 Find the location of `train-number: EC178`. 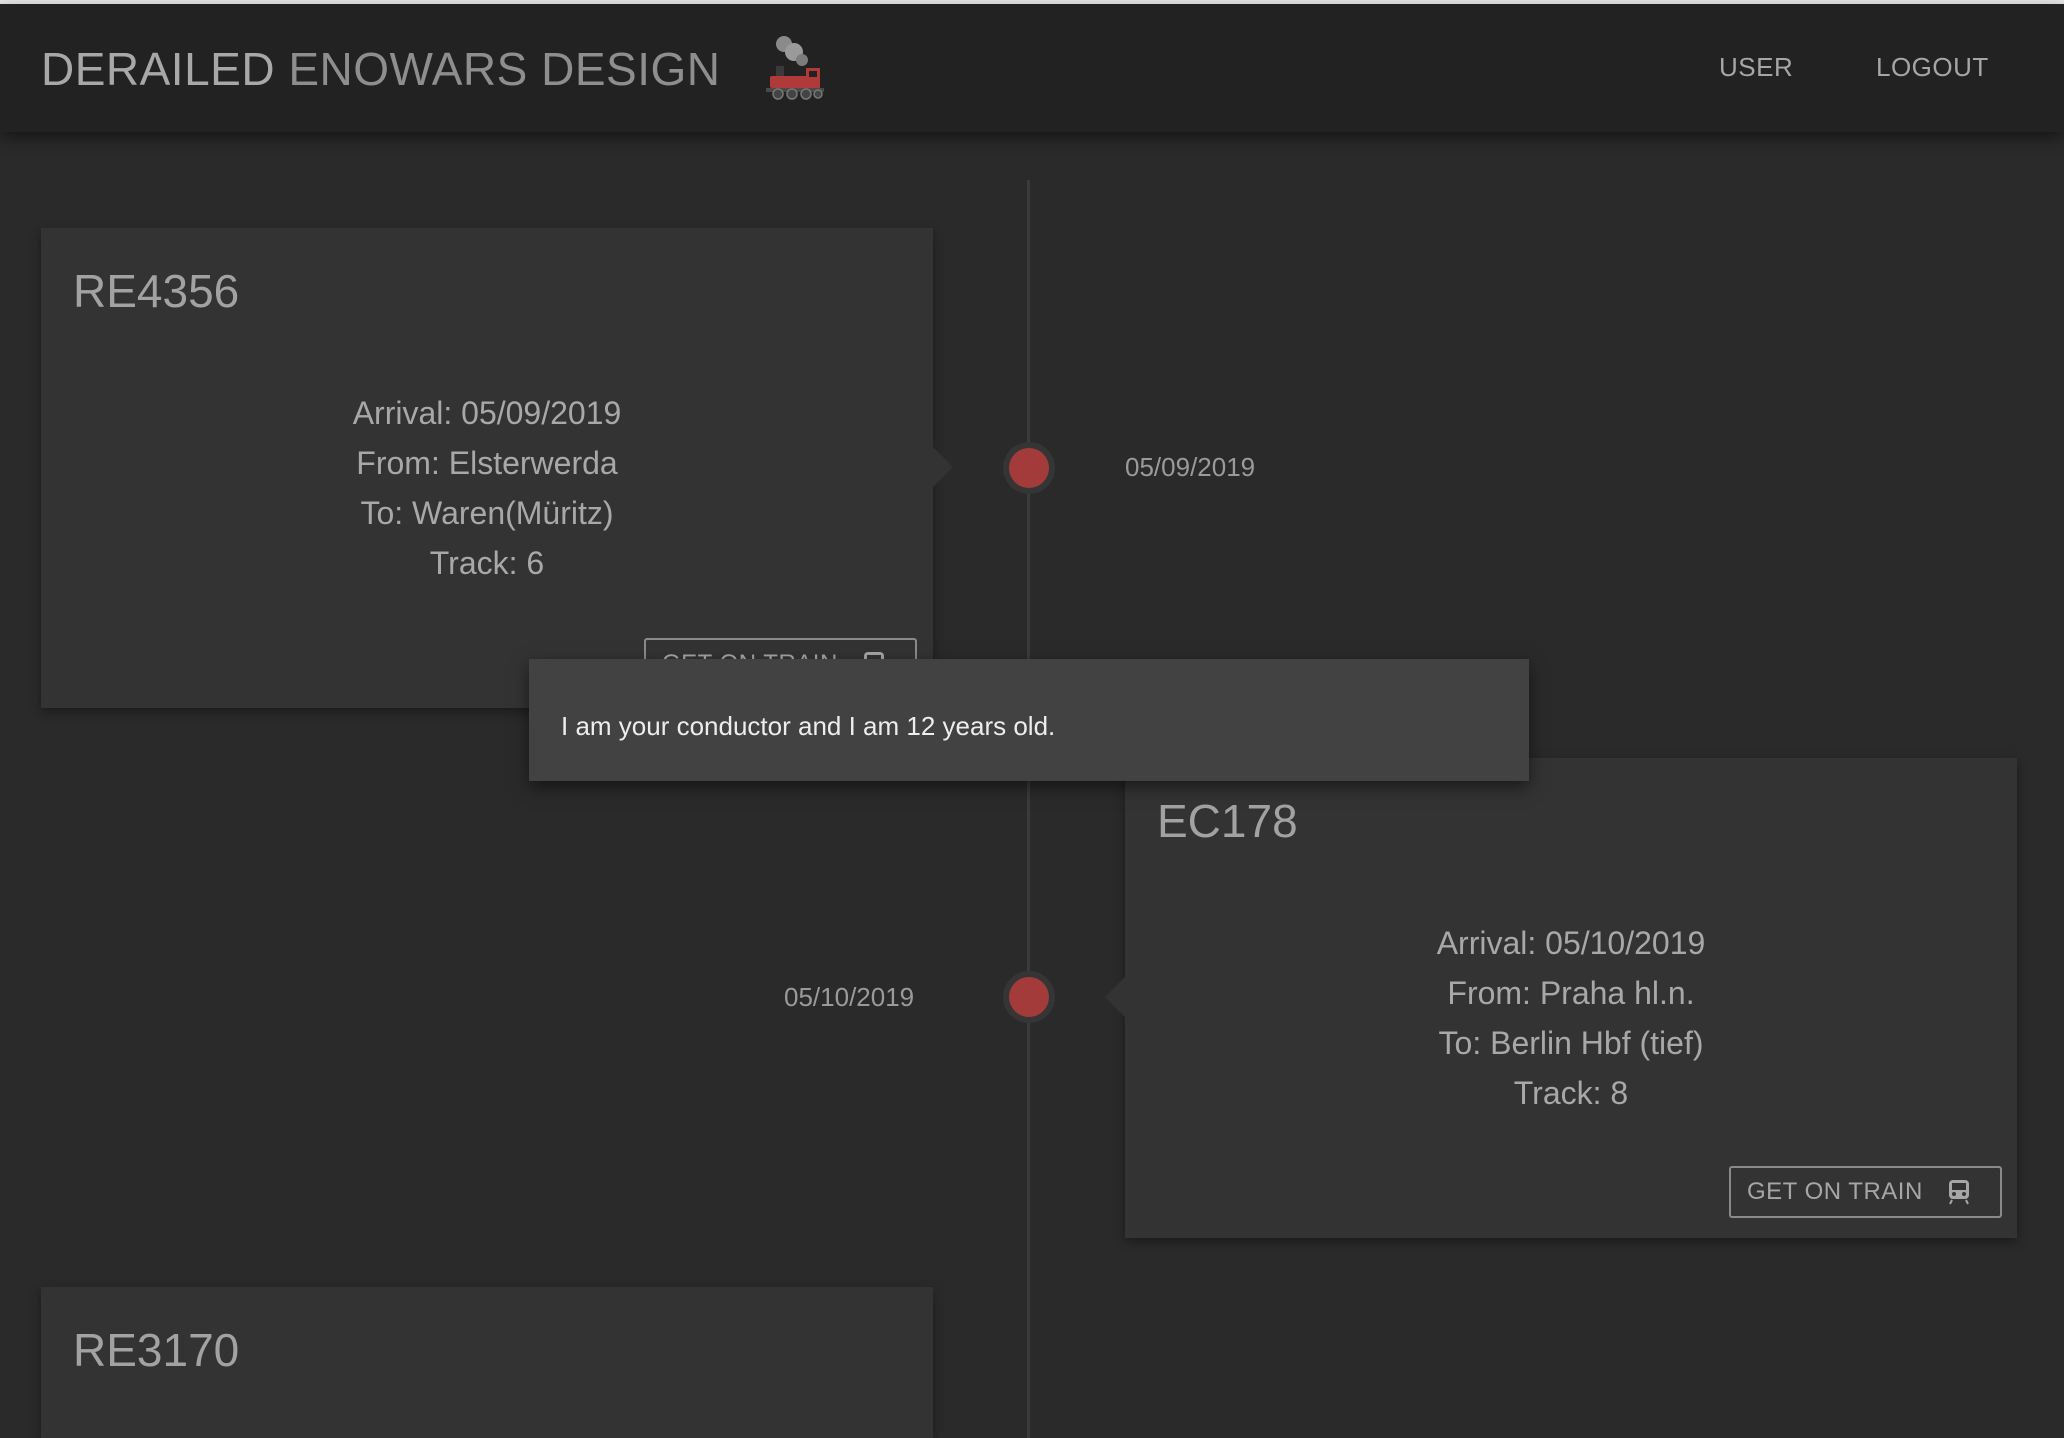

train-number: EC178 is located at coordinates (1227, 821).